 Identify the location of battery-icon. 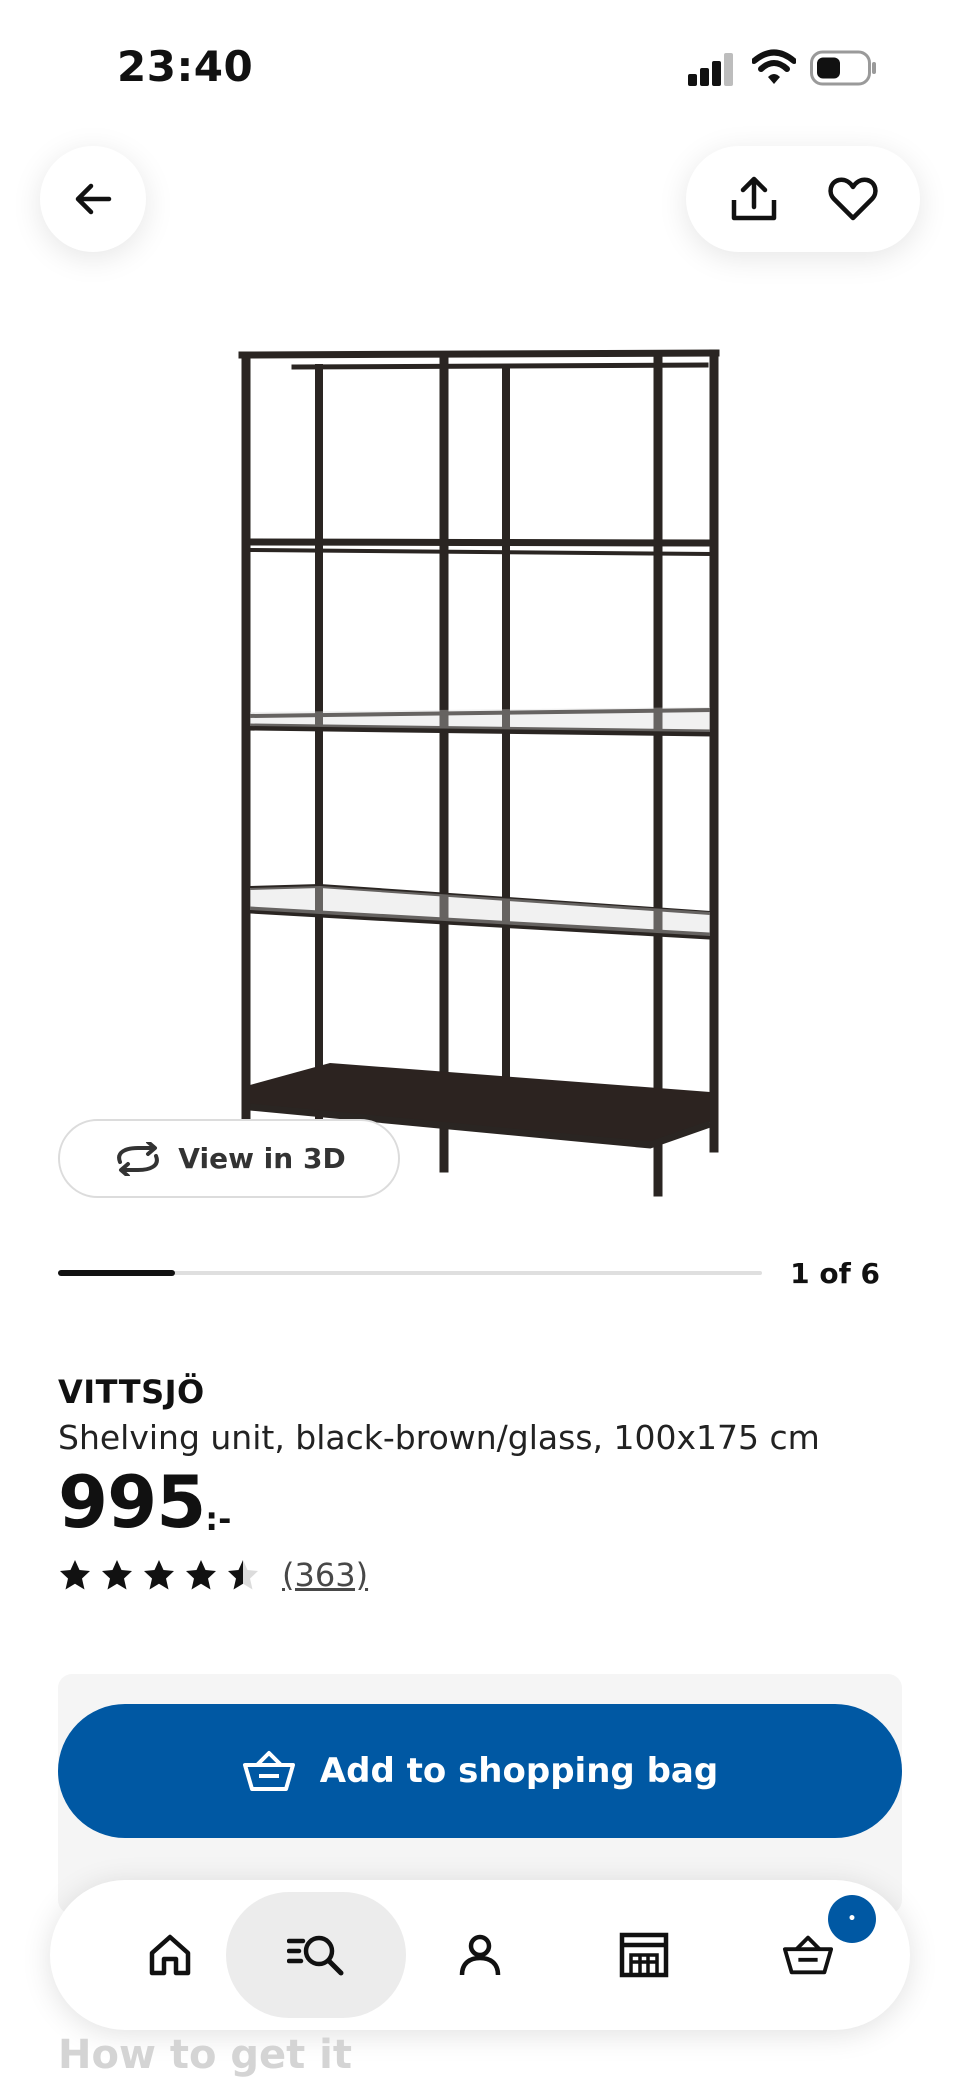
(843, 68).